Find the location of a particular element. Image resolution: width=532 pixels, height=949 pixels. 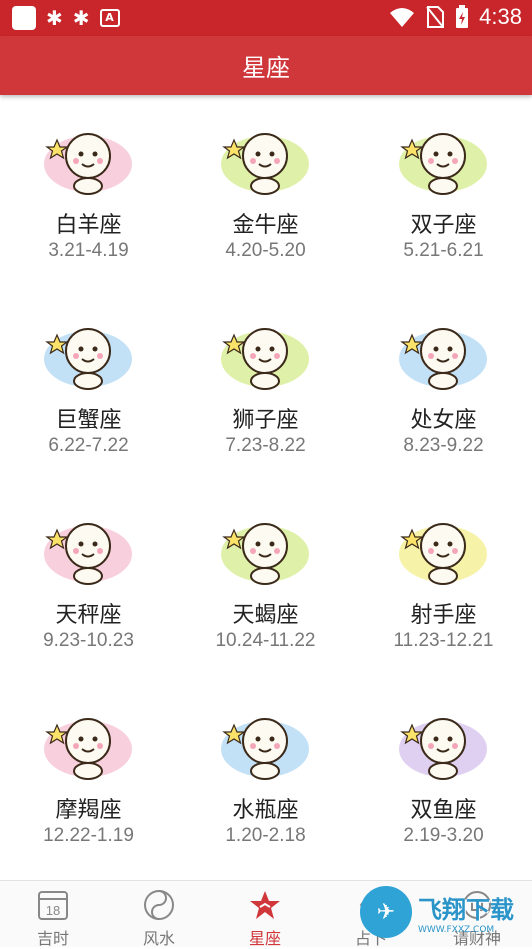

zodiac-cell: 摩羯座 12.22-1.19 is located at coordinates (88, 777).